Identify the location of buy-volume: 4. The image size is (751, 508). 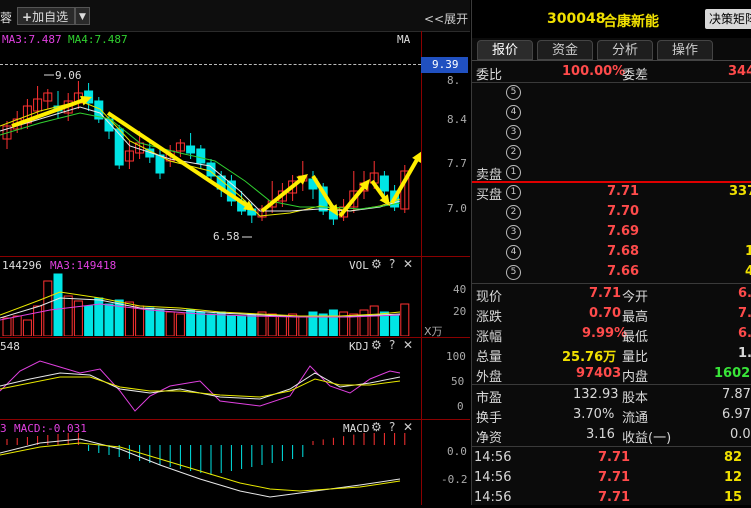
(748, 271).